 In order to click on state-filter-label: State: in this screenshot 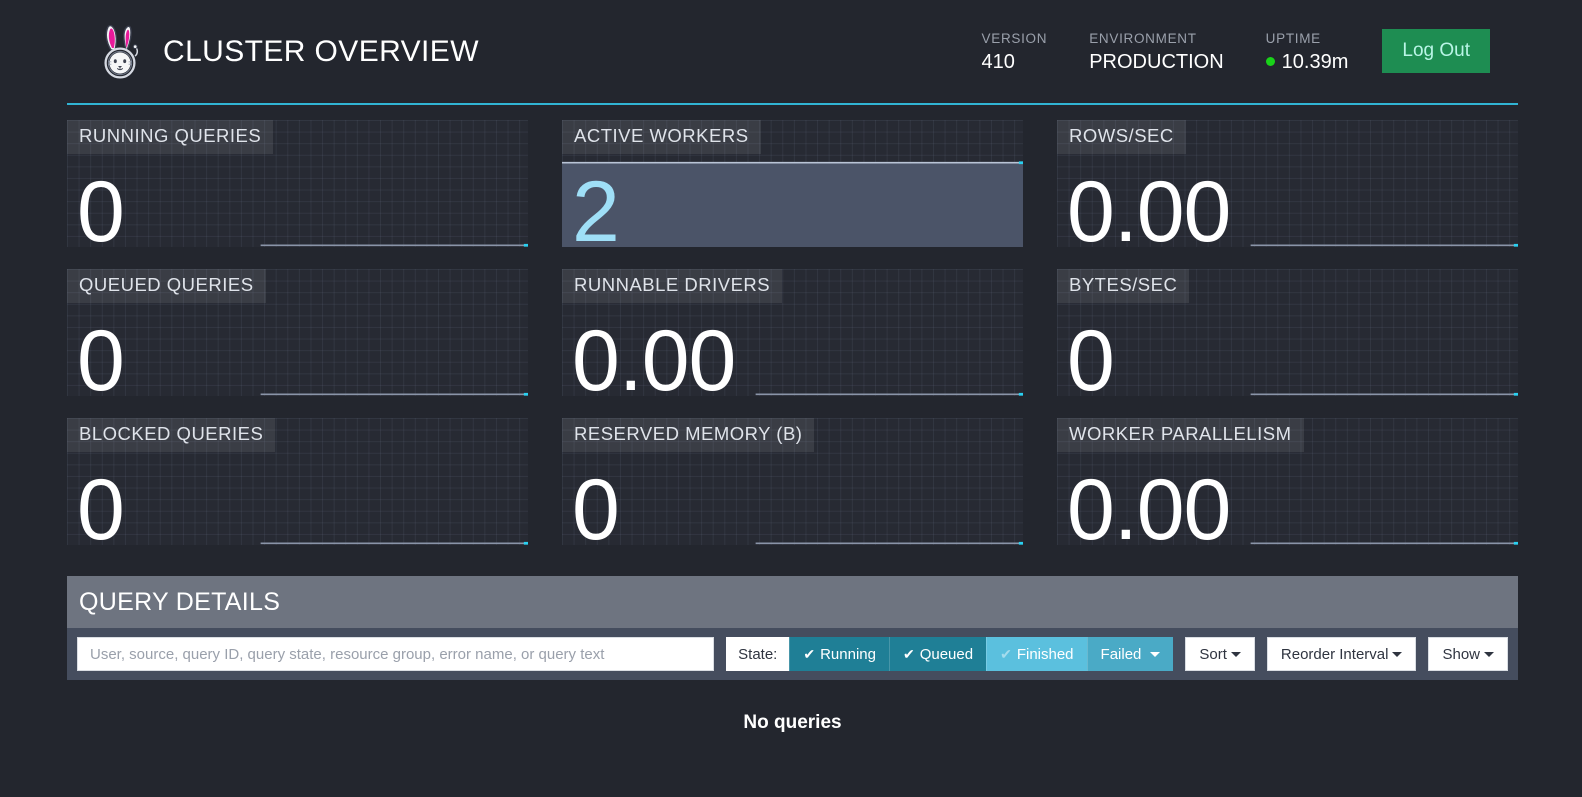, I will do `click(758, 654)`.